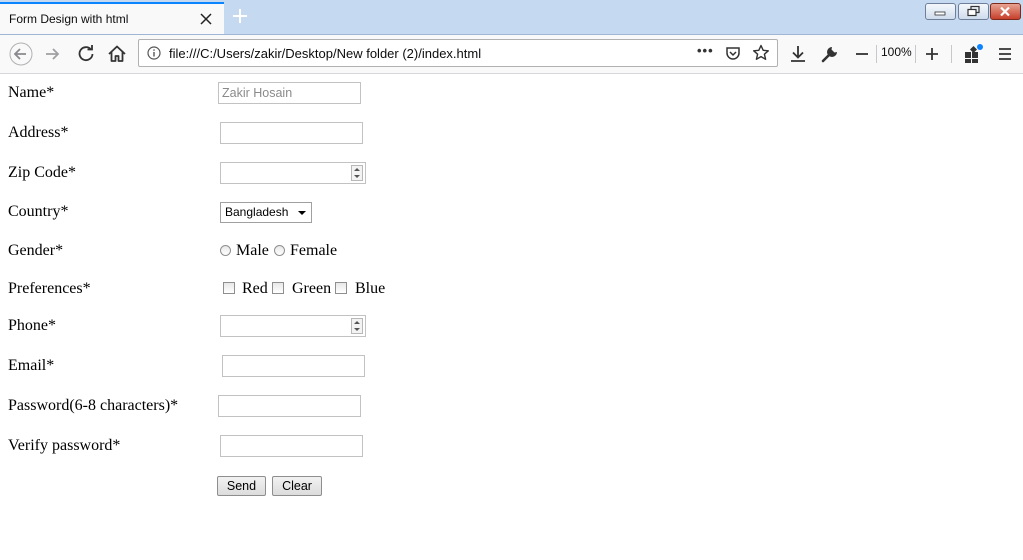 This screenshot has width=1023, height=560. I want to click on name-label: Name*, so click(31, 92).